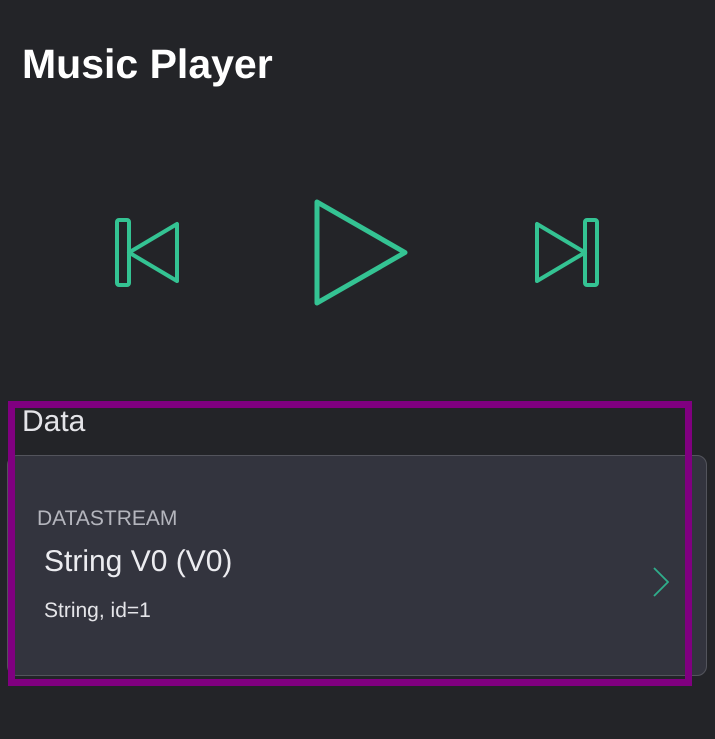  I want to click on skip-forward-icon, so click(566, 252).